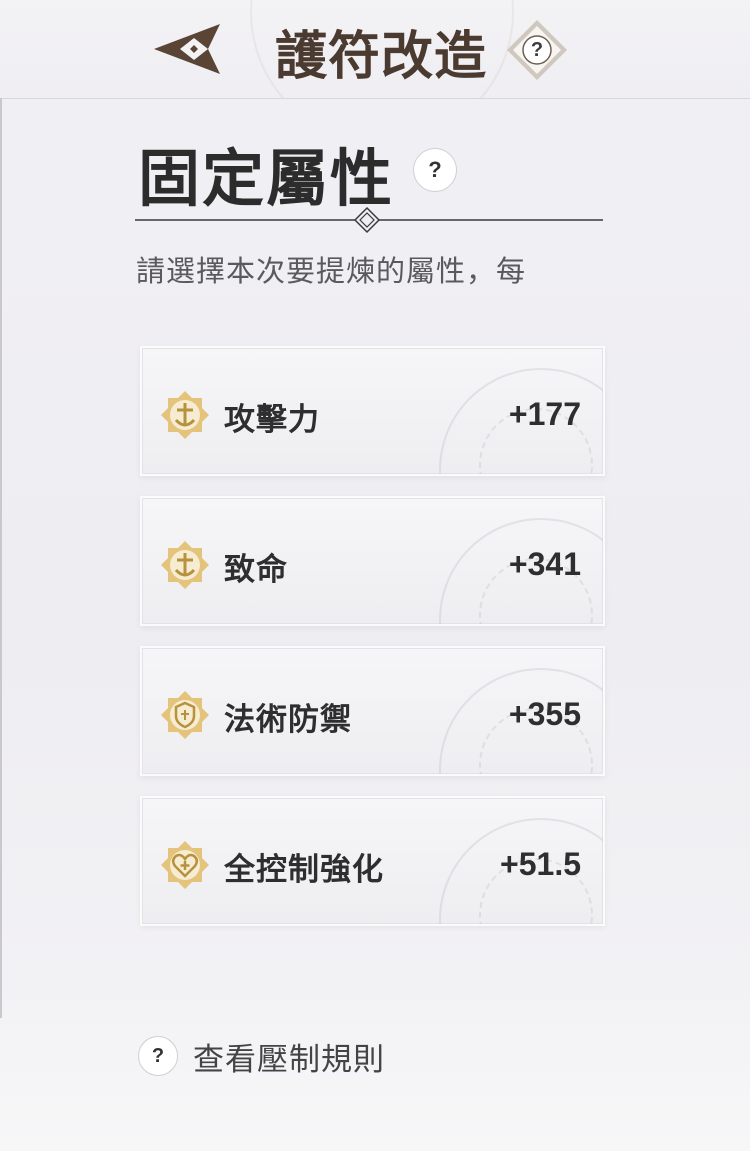  What do you see at coordinates (372, 711) in the screenshot?
I see `attribute-row: 法術防禦 +355` at bounding box center [372, 711].